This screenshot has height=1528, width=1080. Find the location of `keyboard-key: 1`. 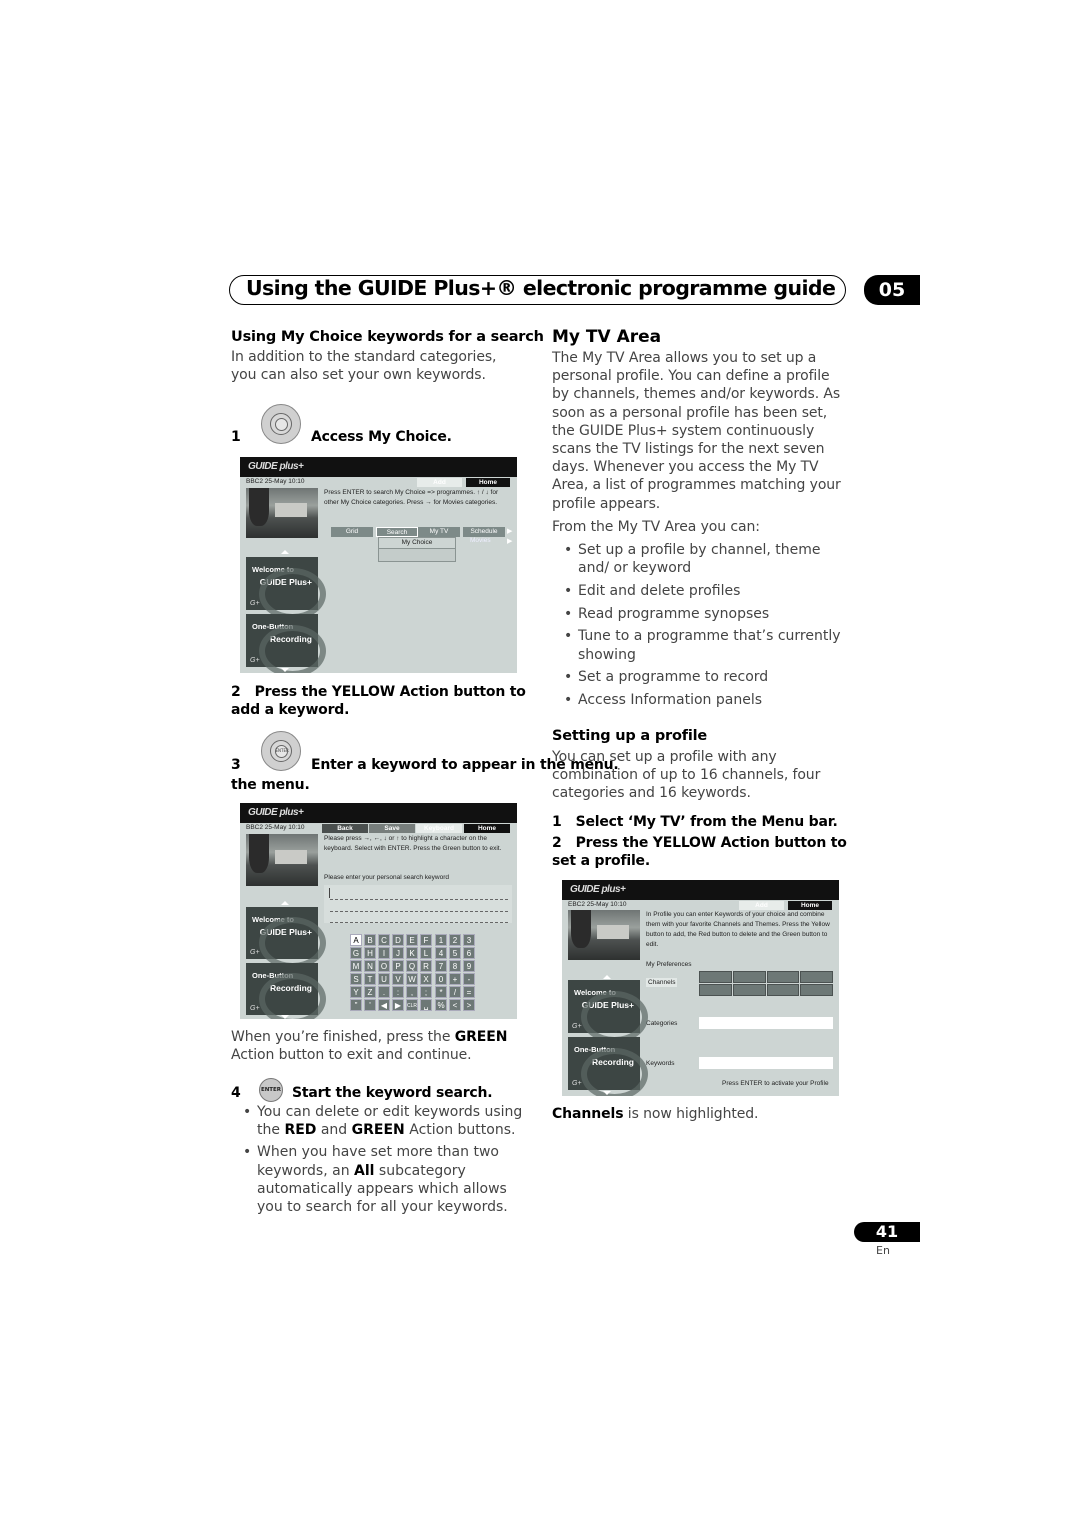

keyboard-key: 1 is located at coordinates (441, 940).